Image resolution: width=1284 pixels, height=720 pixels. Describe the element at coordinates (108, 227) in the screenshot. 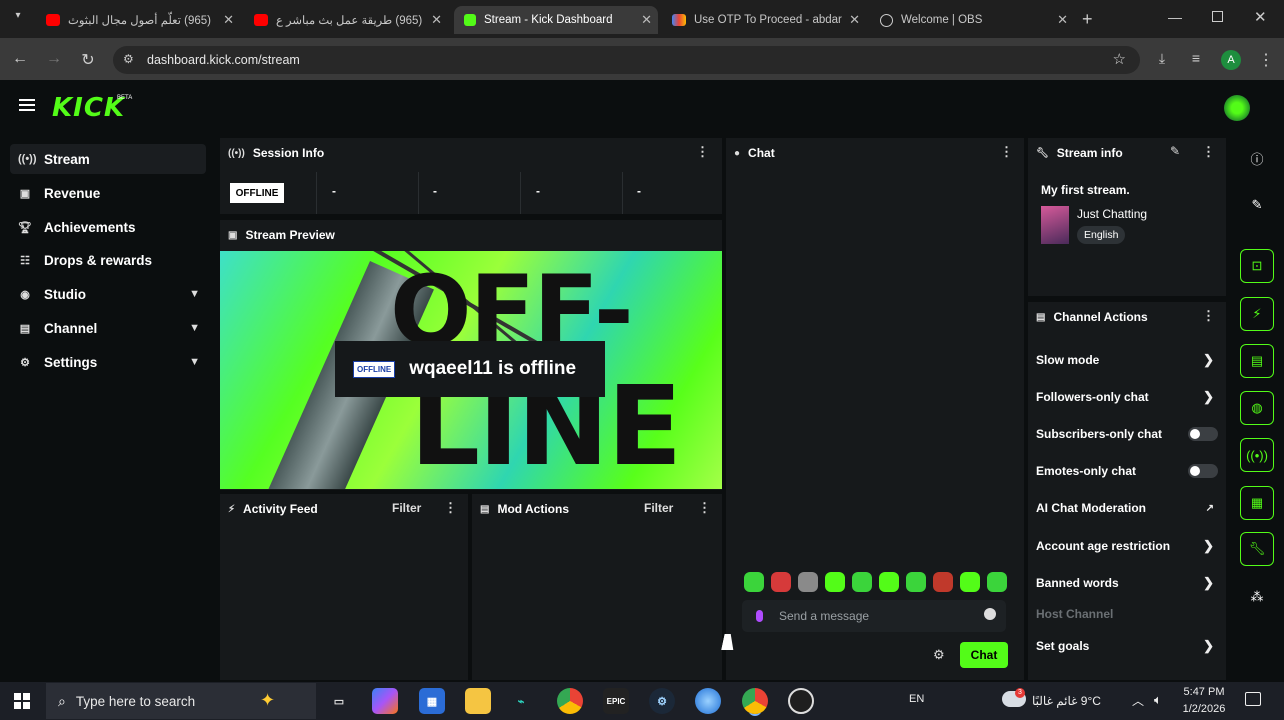

I see `sidebar-item-achievements: 🏆︎ Achievements` at that location.